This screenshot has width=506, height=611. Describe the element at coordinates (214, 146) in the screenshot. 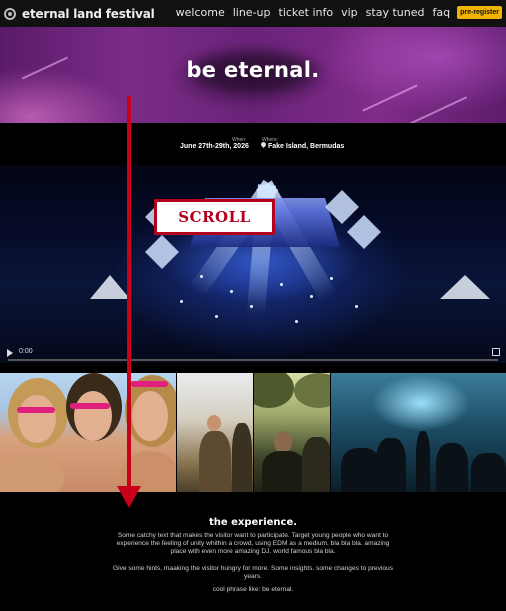

I see `when-value: June 27th-29th, 2026` at that location.